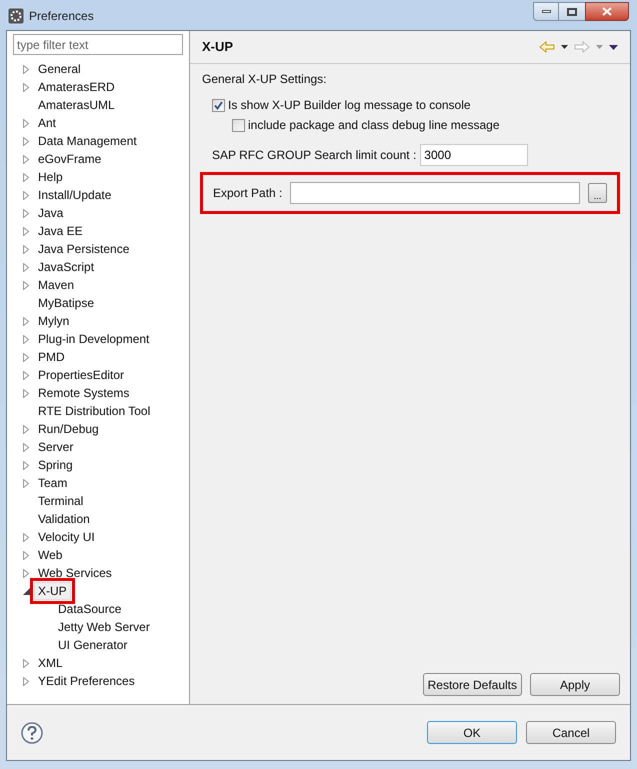 The width and height of the screenshot is (637, 769). Describe the element at coordinates (564, 47) in the screenshot. I see `dropdown-caret-icon` at that location.